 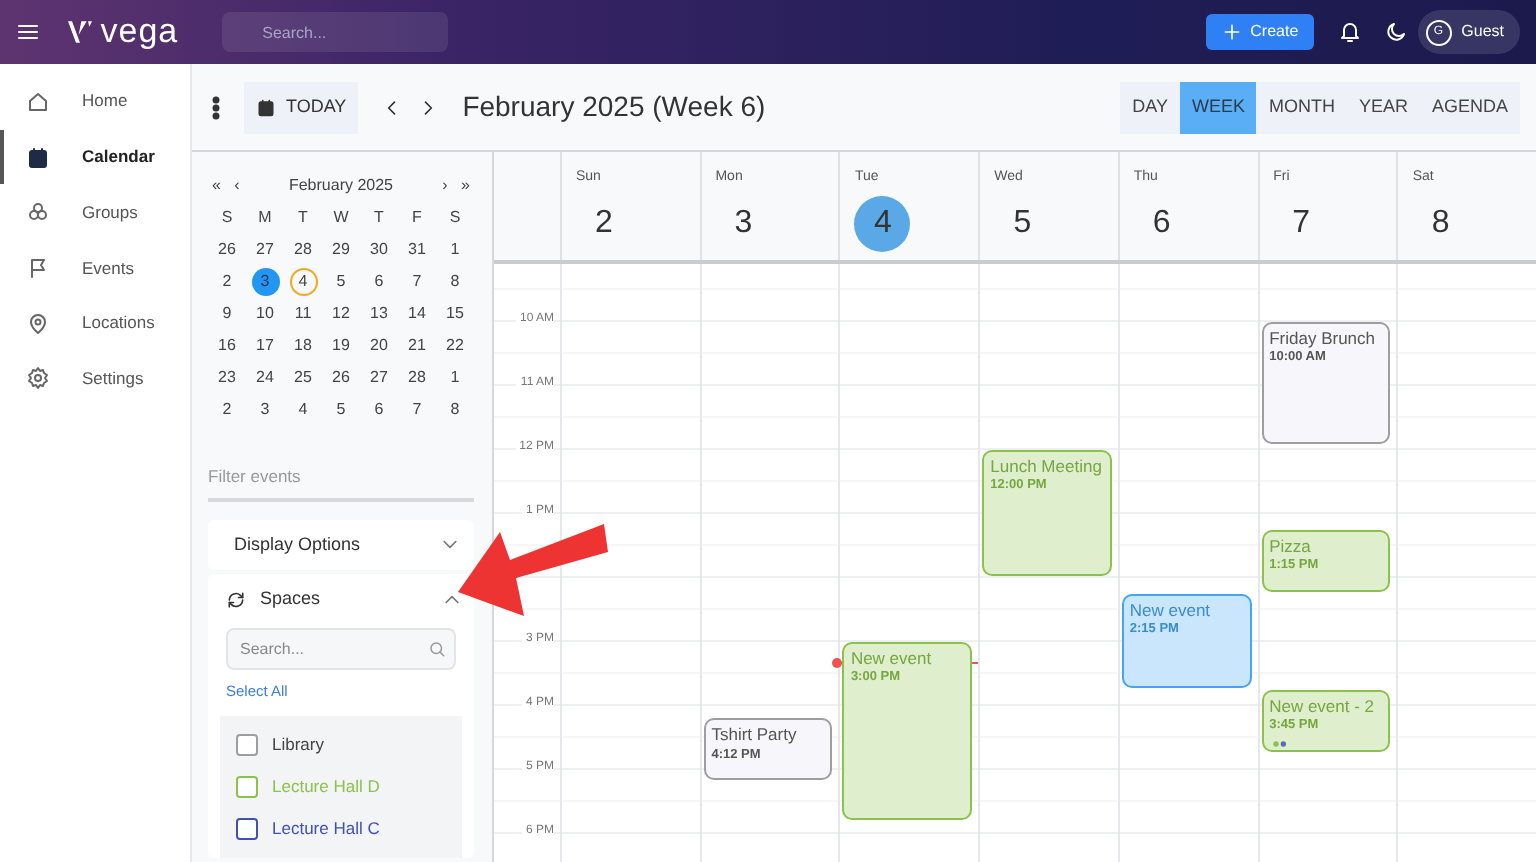 I want to click on day-number: 5, so click(x=1022, y=223).